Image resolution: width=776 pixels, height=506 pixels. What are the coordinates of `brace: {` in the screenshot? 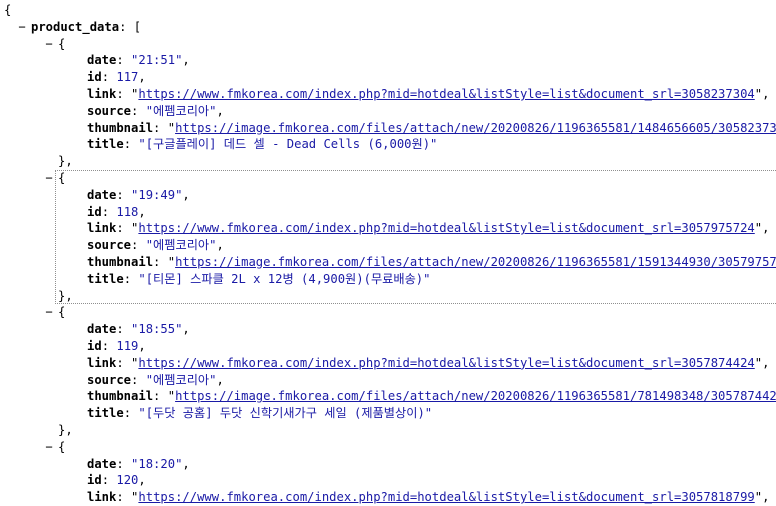 It's located at (8, 10).